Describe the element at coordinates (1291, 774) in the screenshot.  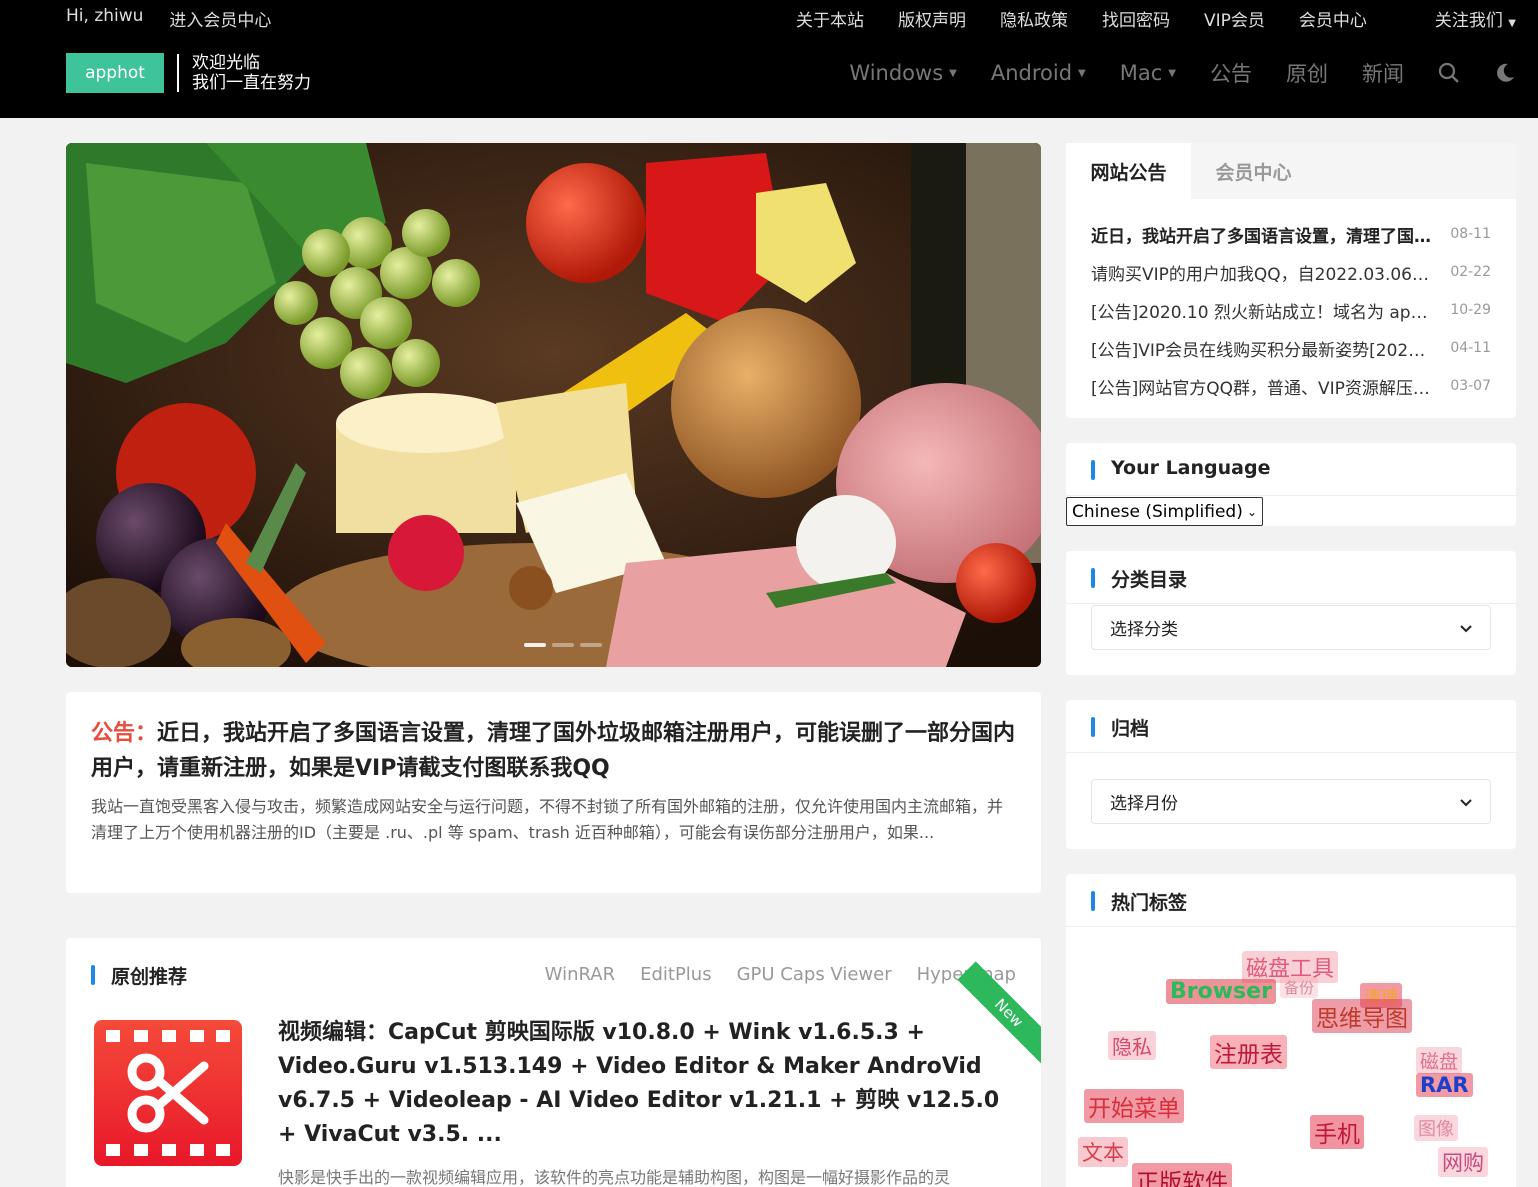
I see `archive-widget: 归档 选择月份` at that location.